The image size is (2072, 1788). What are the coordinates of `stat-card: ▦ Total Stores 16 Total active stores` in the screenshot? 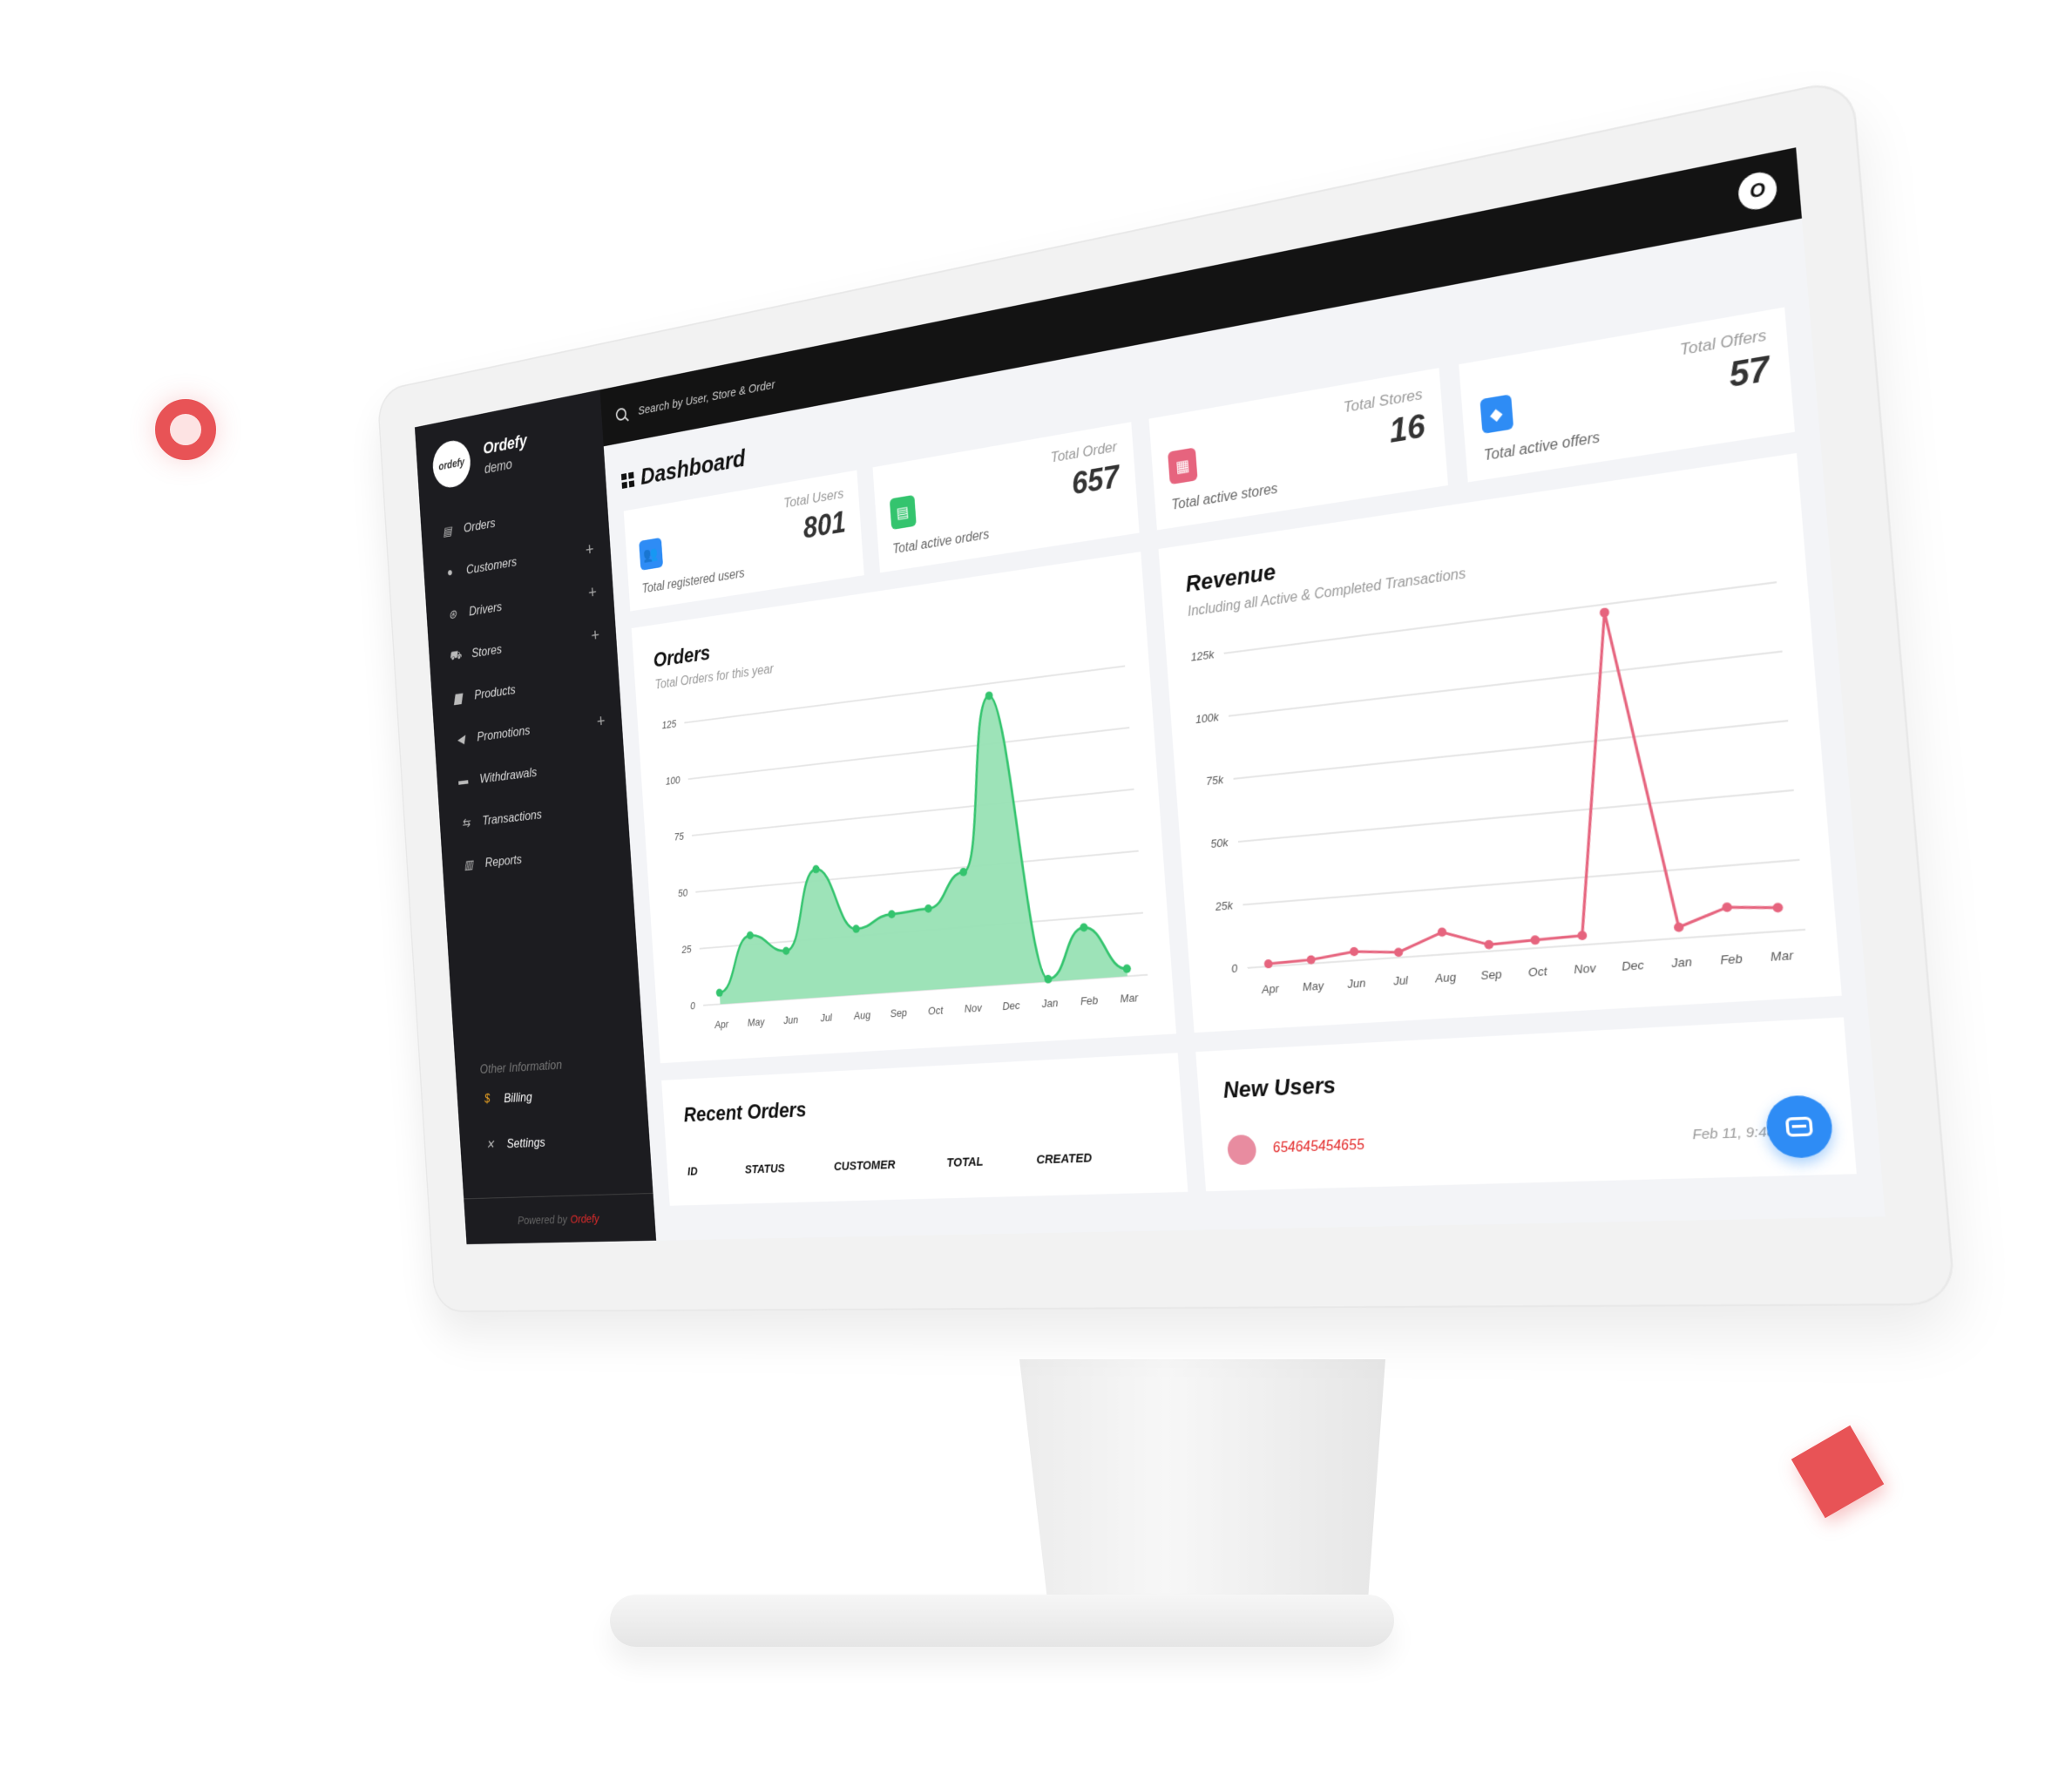 It's located at (1298, 450).